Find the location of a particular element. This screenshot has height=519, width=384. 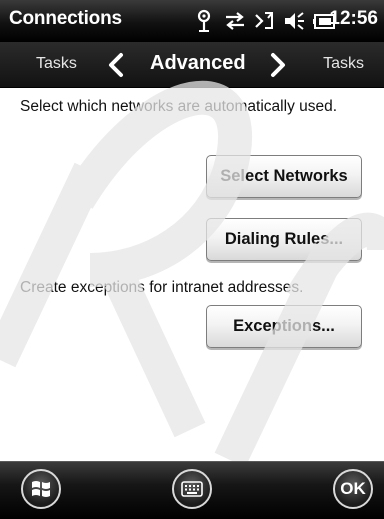

volume-icon is located at coordinates (294, 21).